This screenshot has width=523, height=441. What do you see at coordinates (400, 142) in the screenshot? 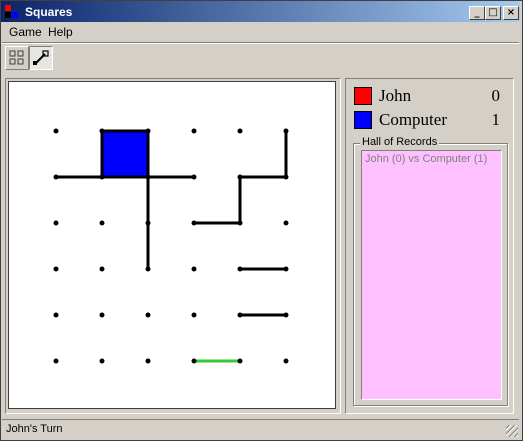
I see `hall-of-records-label: Hall of Records` at bounding box center [400, 142].